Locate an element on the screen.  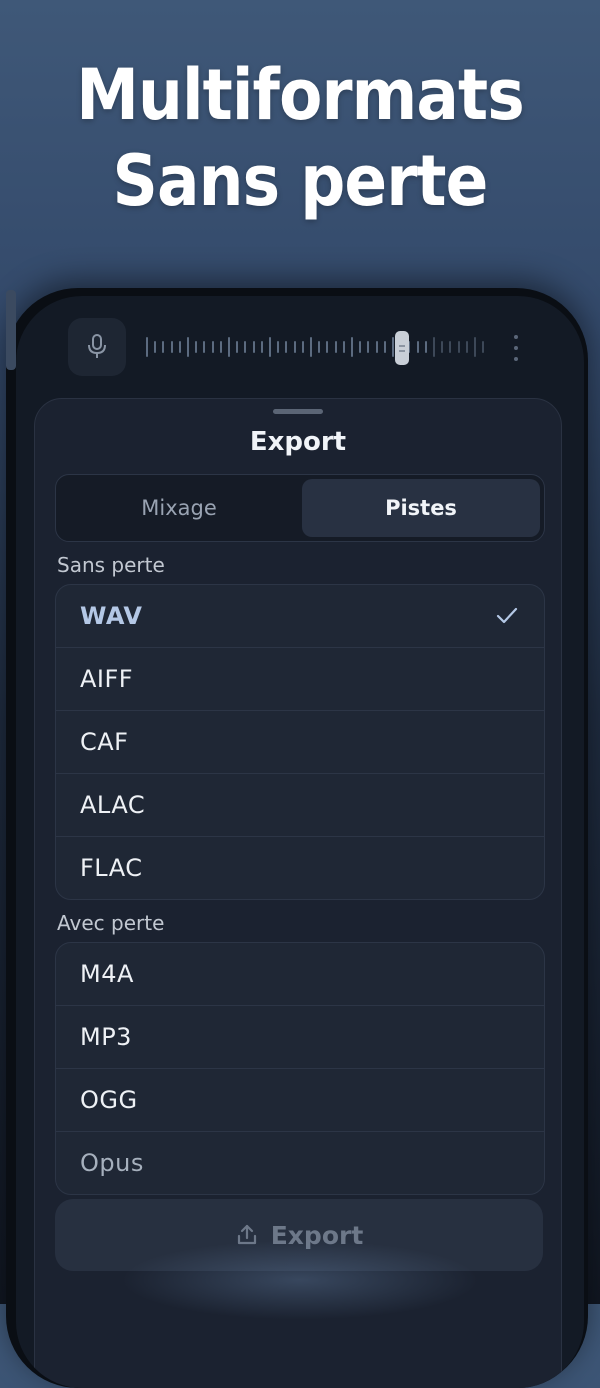
sheet-title: Export is located at coordinates (298, 442).